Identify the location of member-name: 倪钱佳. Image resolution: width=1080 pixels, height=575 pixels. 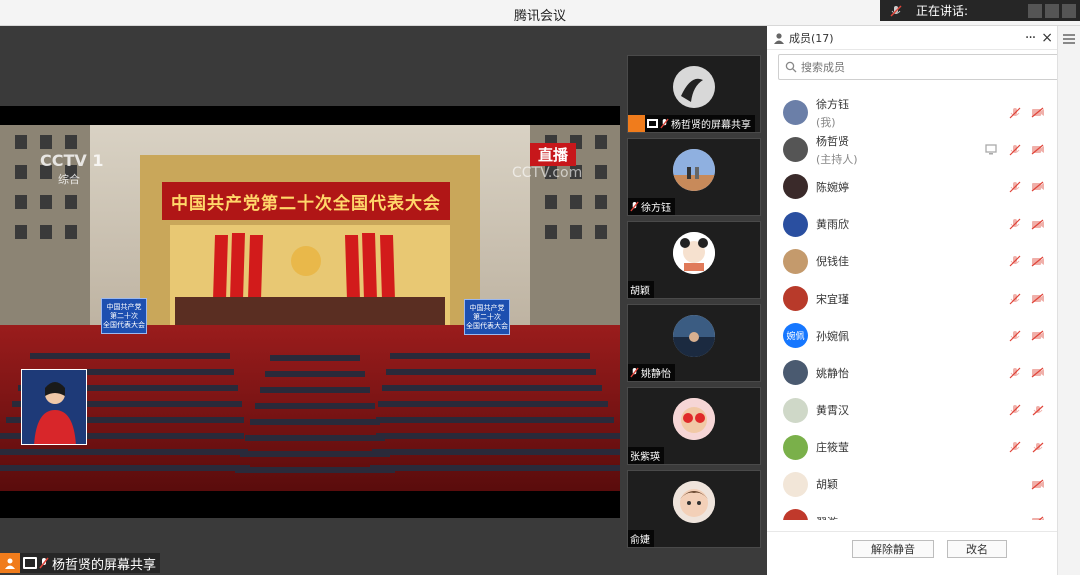
(832, 261).